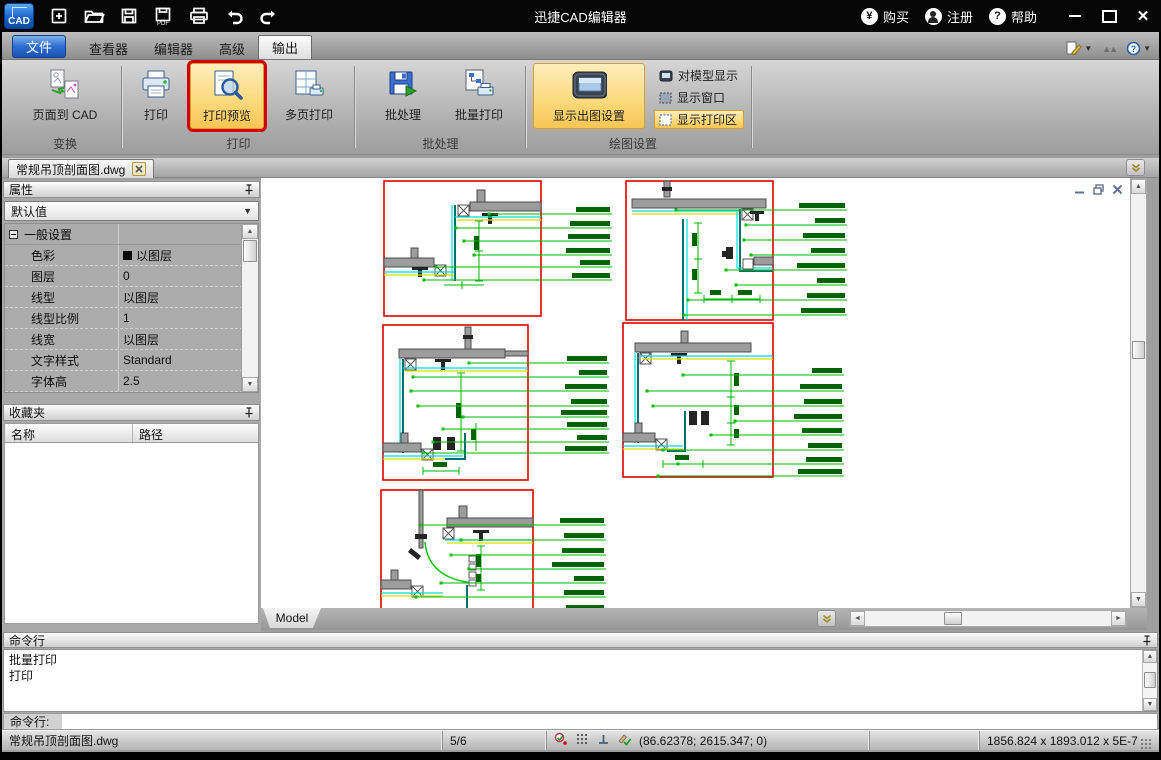 Image resolution: width=1161 pixels, height=760 pixels. I want to click on collapse-ribbon-icon: ▲▲, so click(1110, 49).